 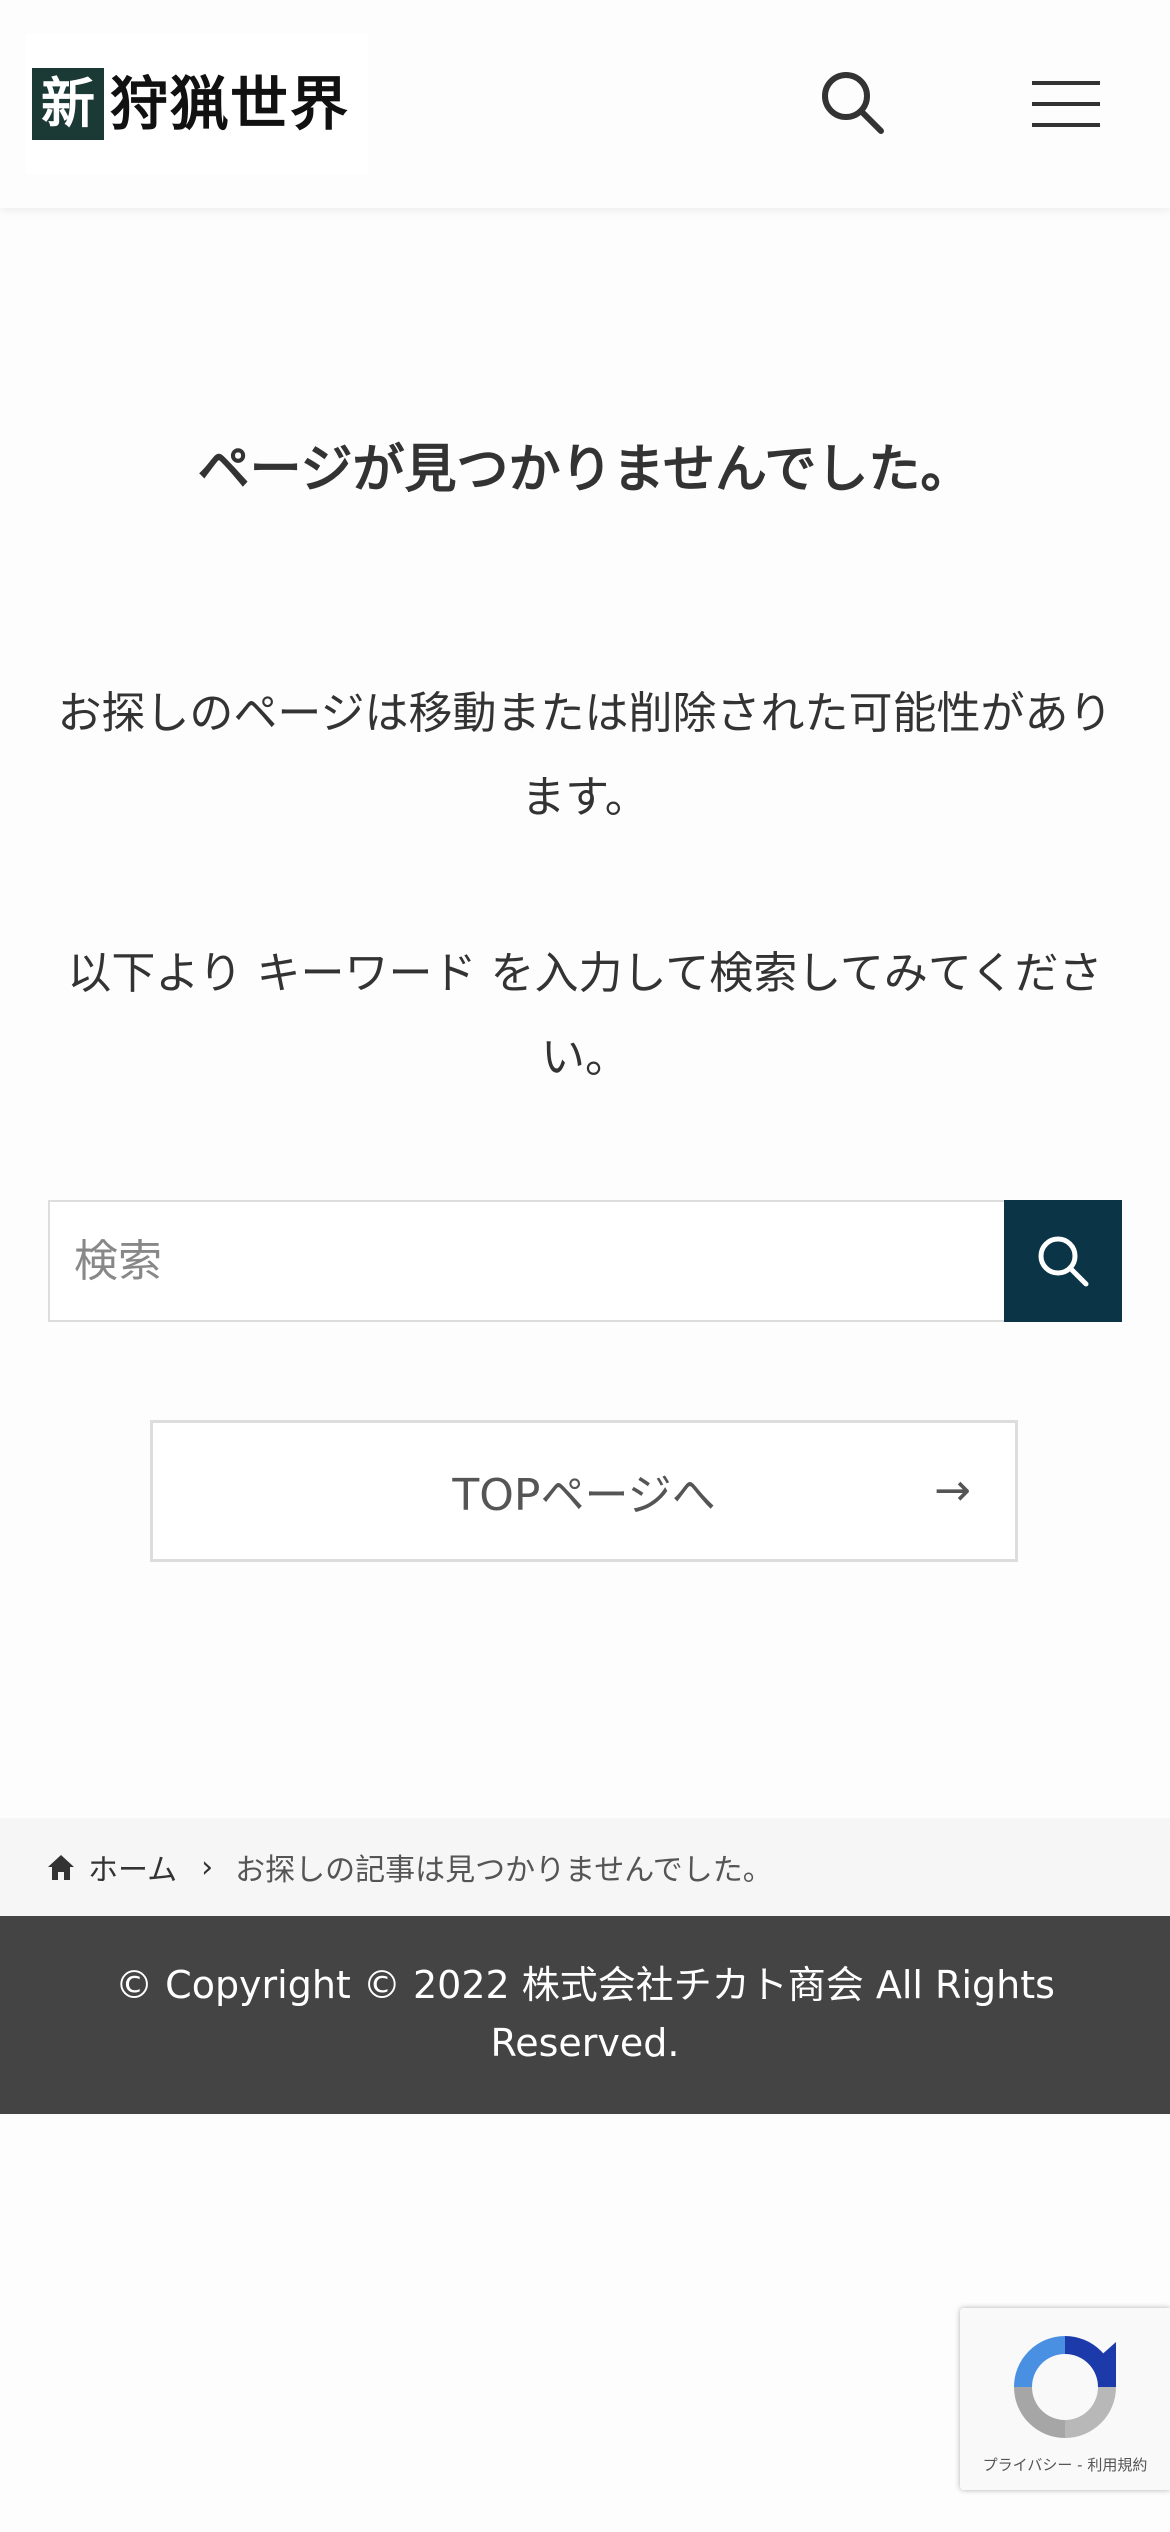 I want to click on search-submit-button, so click(x=1063, y=1261).